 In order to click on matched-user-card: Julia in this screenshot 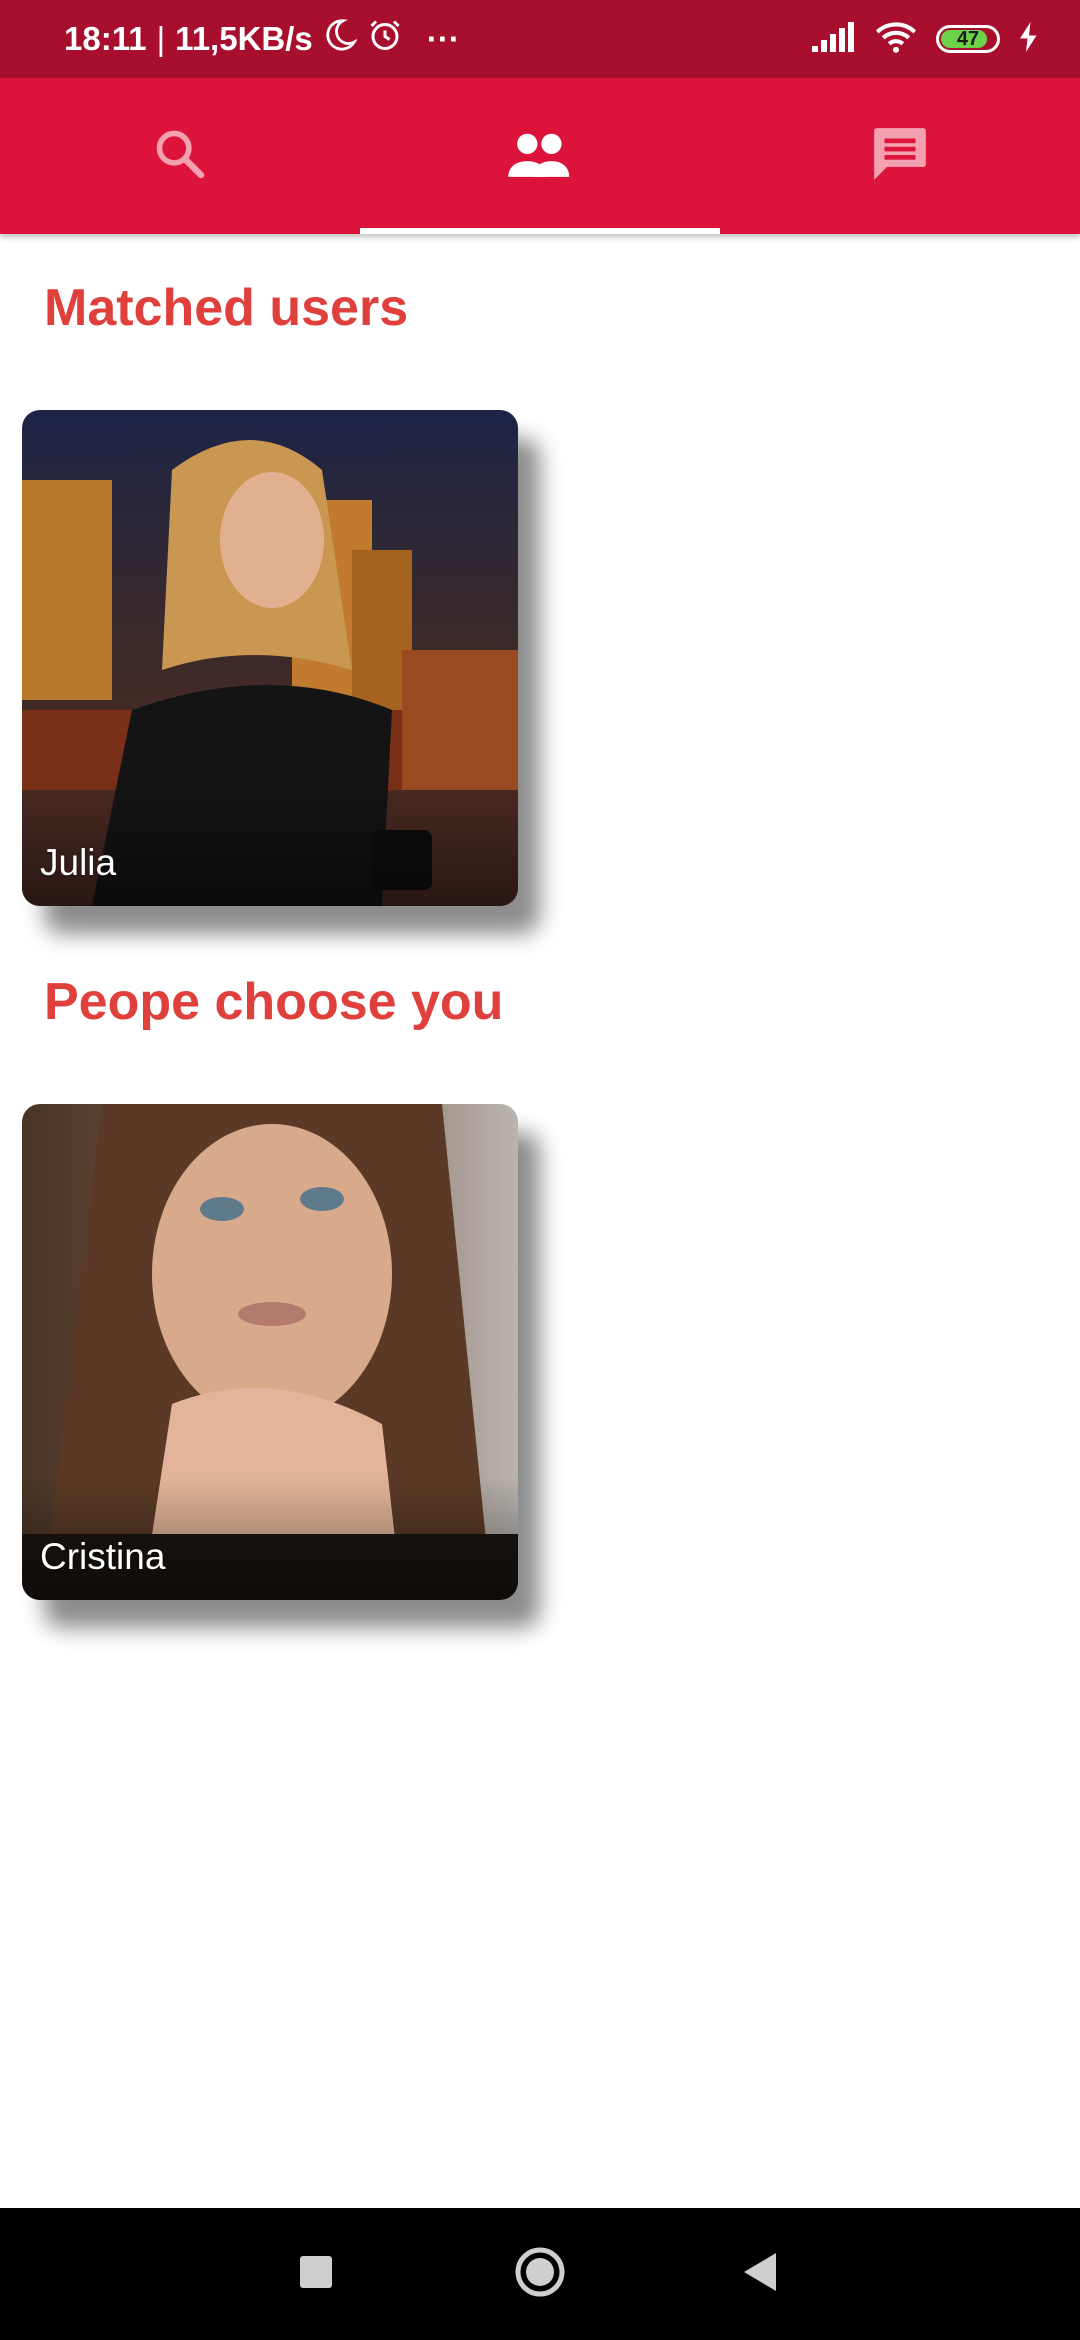, I will do `click(270, 658)`.